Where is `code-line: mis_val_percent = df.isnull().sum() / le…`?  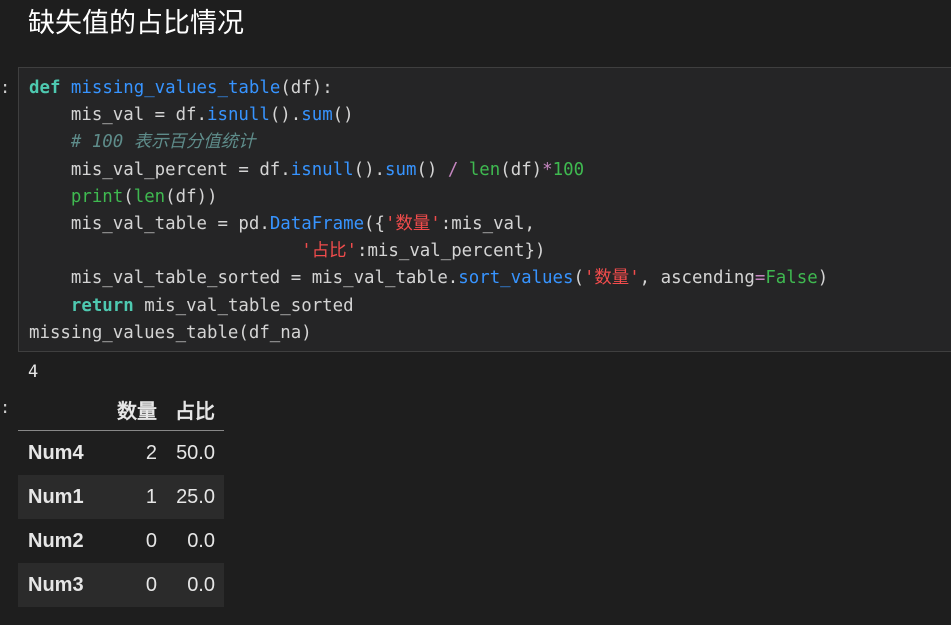
code-line: mis_val_percent = df.isnull().sum() / le… is located at coordinates (307, 169).